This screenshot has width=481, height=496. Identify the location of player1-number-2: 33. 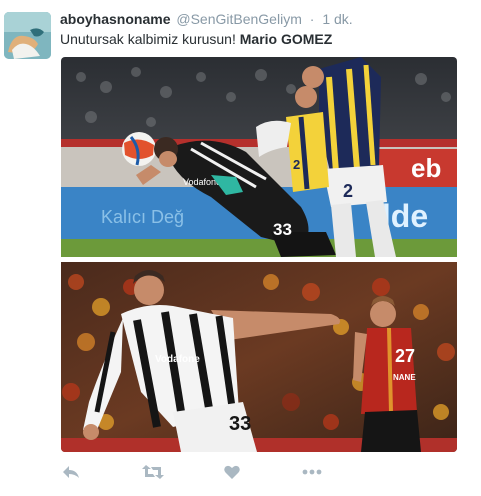
(240, 424).